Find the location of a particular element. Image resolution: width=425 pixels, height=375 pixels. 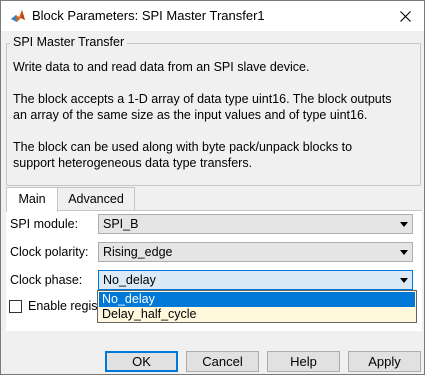

group-title: SPI Master Transfer is located at coordinates (69, 42).